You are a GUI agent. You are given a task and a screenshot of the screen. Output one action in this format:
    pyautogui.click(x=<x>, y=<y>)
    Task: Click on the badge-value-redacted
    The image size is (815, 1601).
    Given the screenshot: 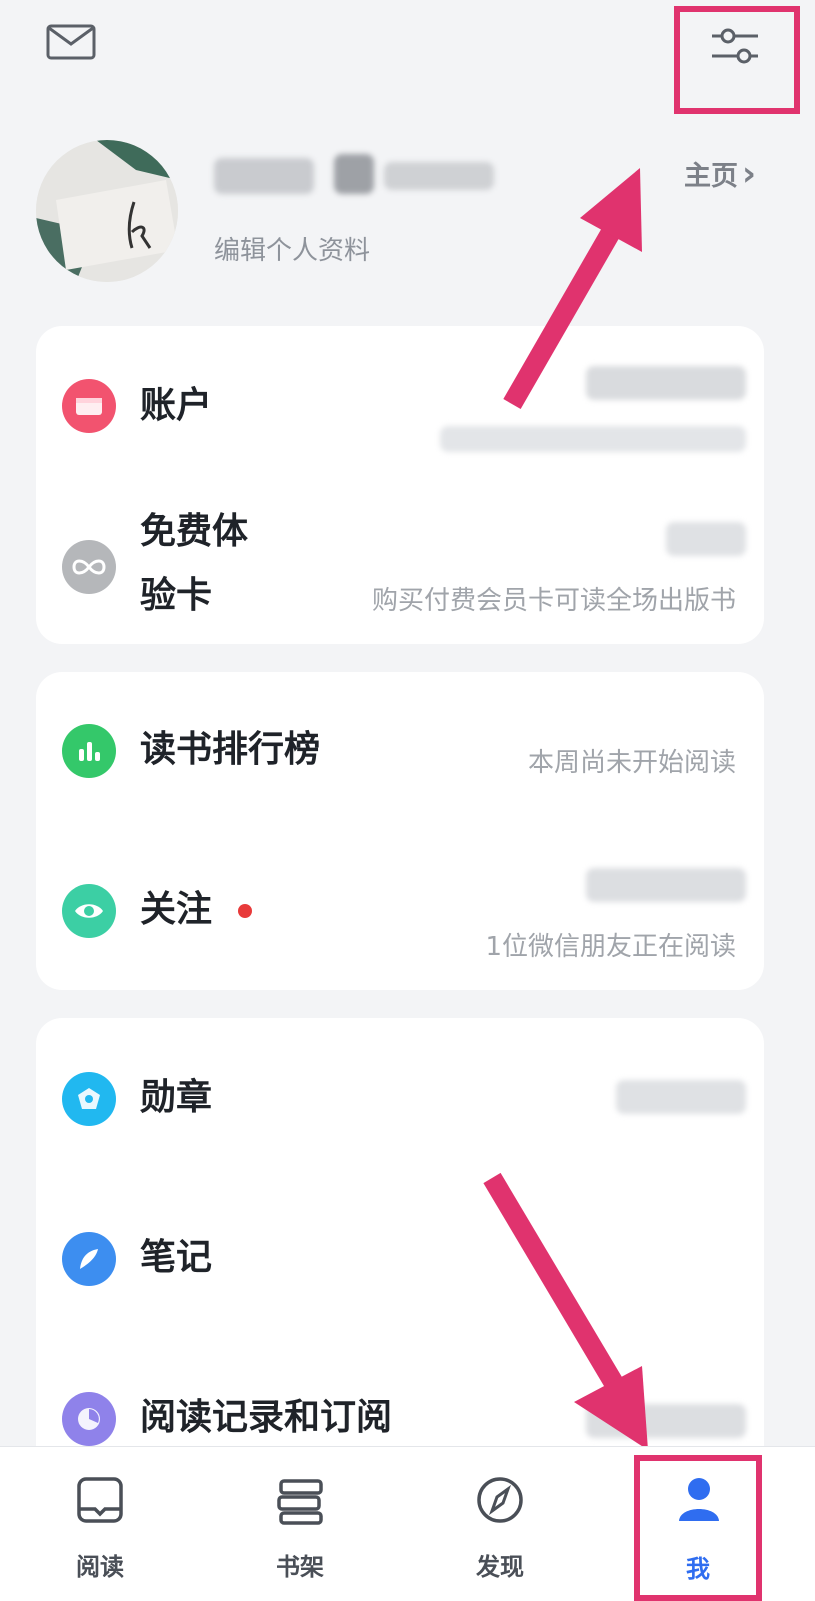 What is the action you would take?
    pyautogui.click(x=681, y=1097)
    